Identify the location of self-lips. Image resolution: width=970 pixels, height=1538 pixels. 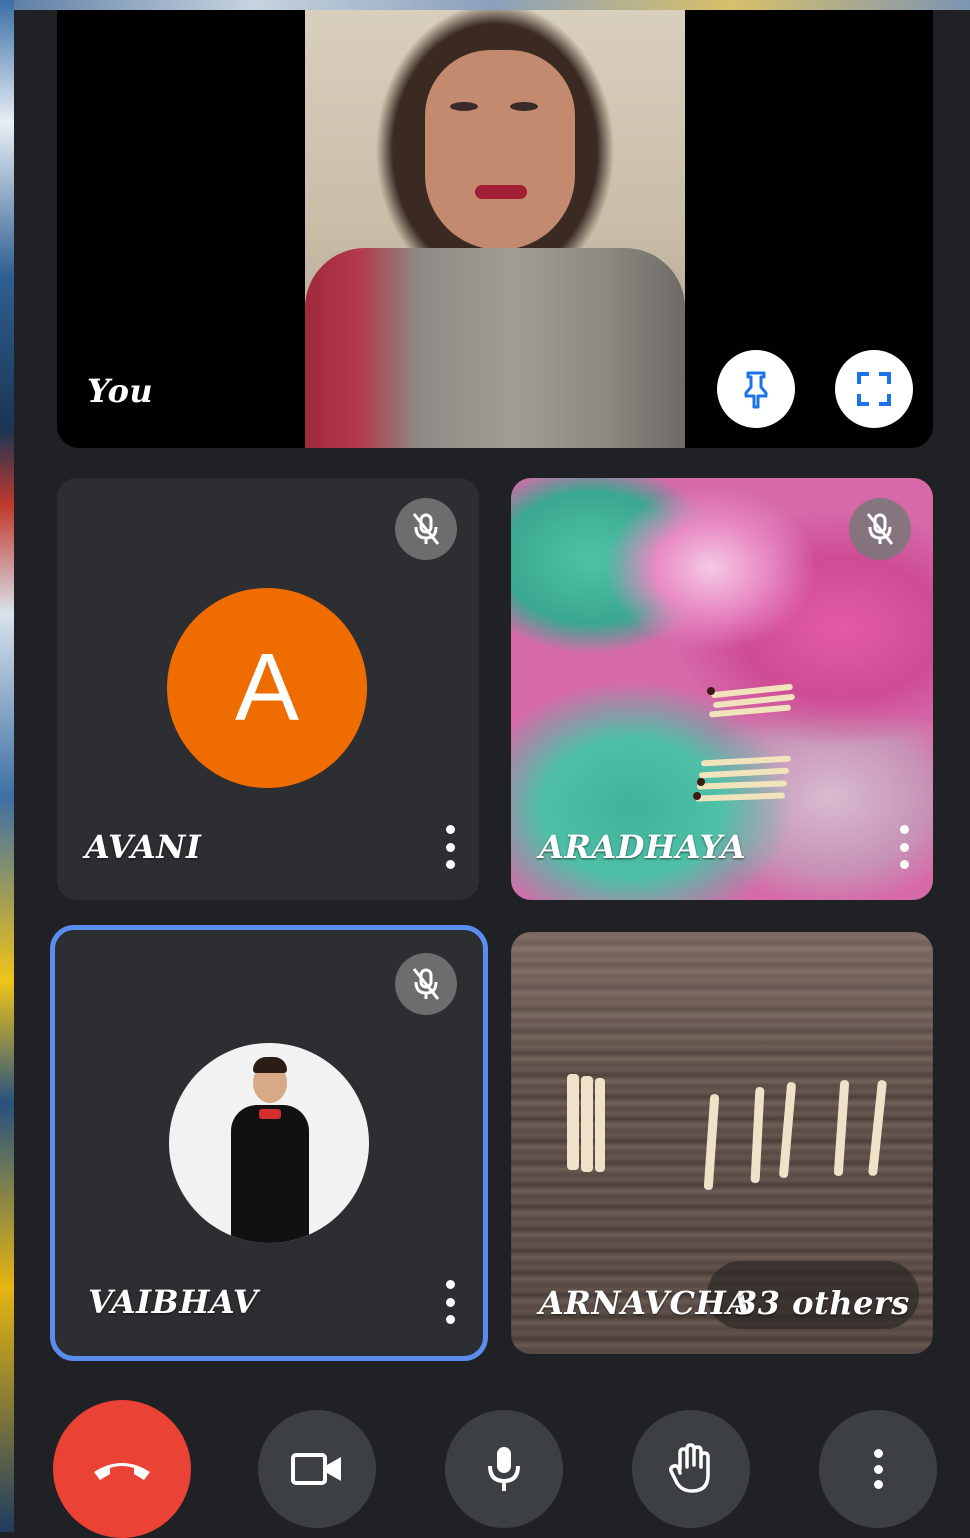
(501, 192).